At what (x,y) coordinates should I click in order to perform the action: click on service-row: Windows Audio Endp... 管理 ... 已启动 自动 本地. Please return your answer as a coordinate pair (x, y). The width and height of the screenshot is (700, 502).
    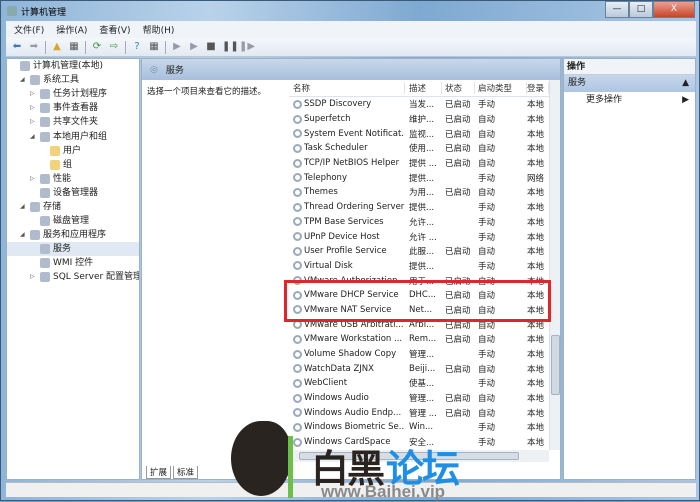
    Looking at the image, I should click on (419, 412).